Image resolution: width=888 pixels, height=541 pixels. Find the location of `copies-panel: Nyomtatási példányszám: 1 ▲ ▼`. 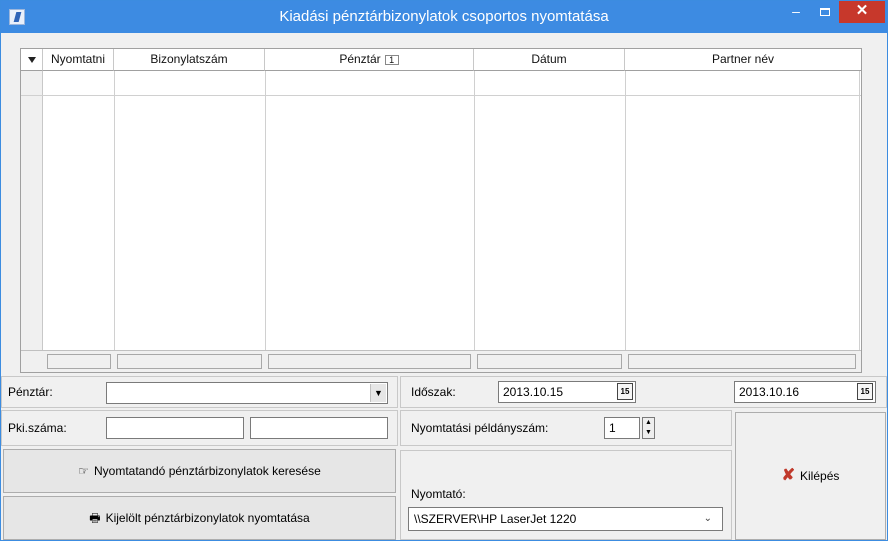

copies-panel: Nyomtatási példányszám: 1 ▲ ▼ is located at coordinates (566, 428).